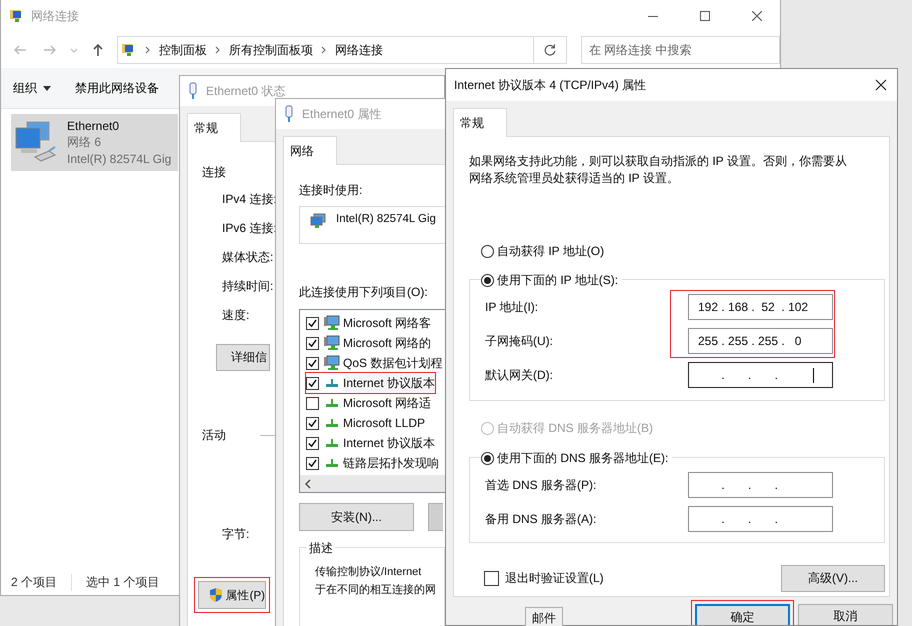  I want to click on component-name: Microsoft LLDP, so click(384, 423).